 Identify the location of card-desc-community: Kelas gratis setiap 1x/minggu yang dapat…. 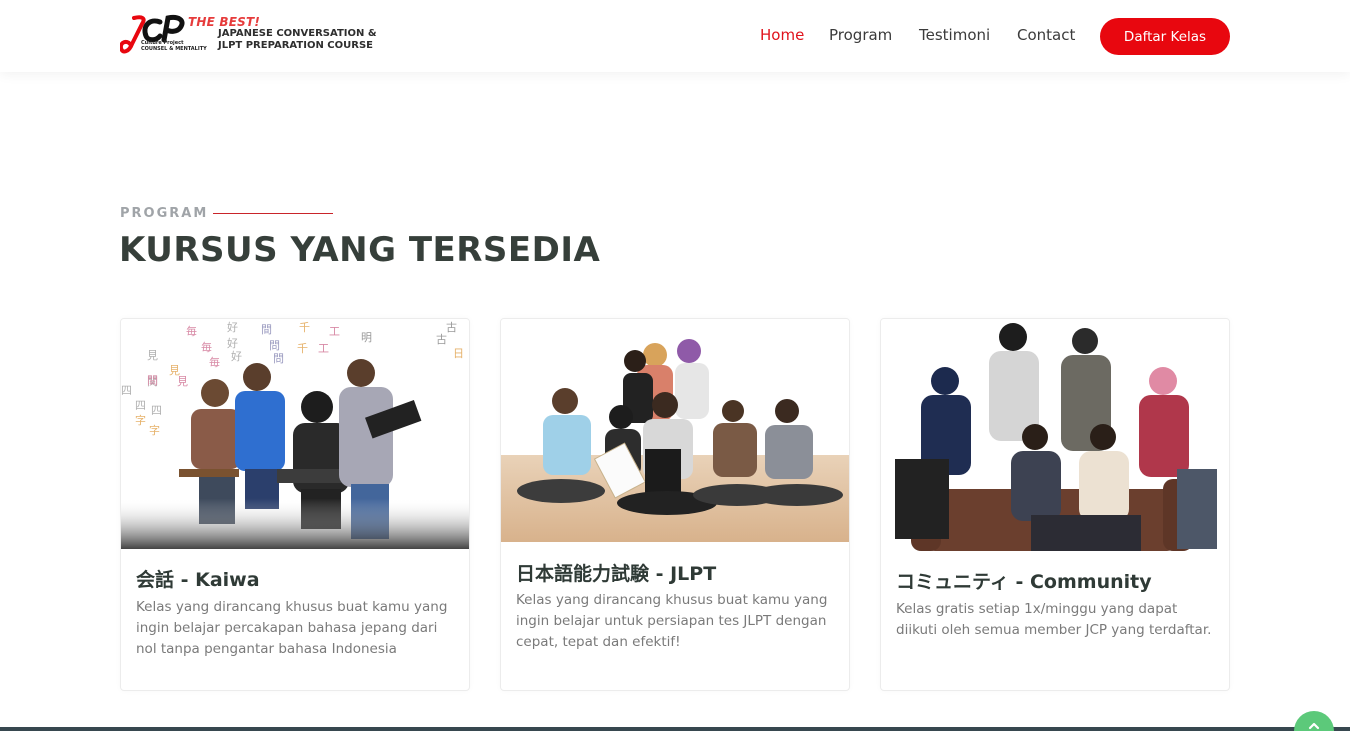
(1054, 619).